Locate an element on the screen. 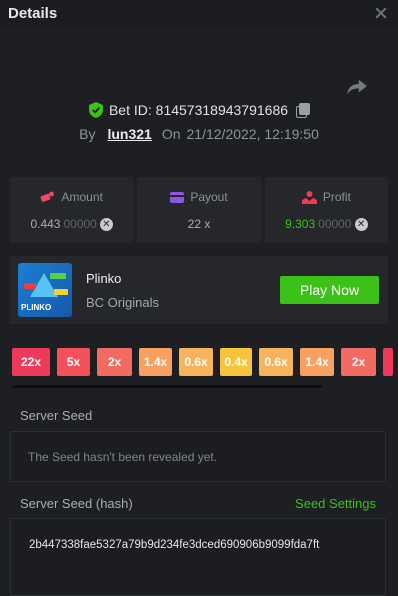 Image resolution: width=398 pixels, height=596 pixels. multiplier-chip: 5x is located at coordinates (73, 362).